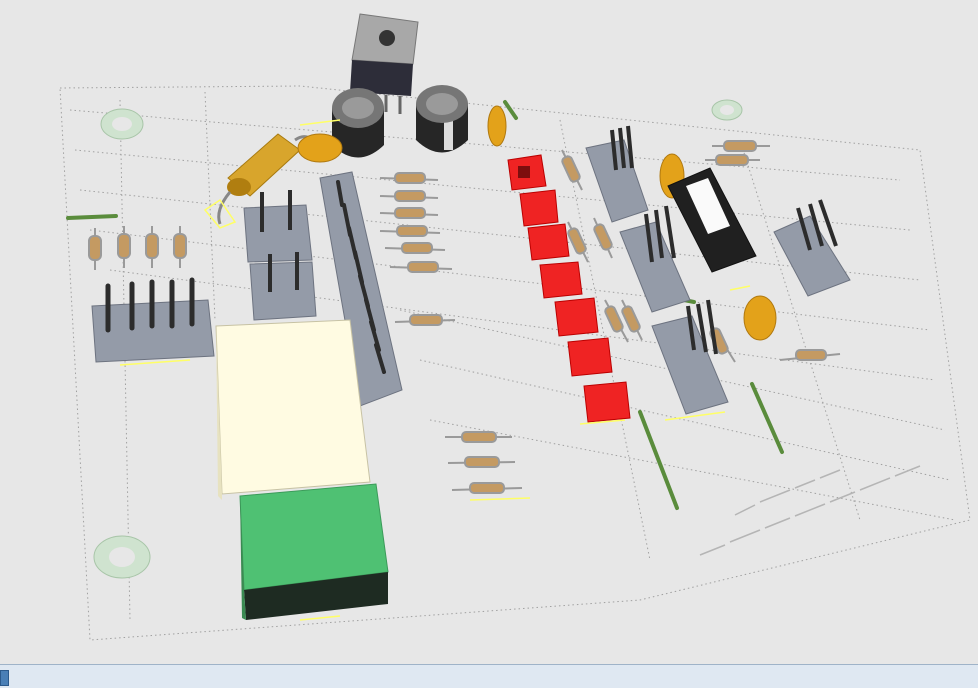  What do you see at coordinates (314, 551) in the screenshot?
I see `terminal-block` at bounding box center [314, 551].